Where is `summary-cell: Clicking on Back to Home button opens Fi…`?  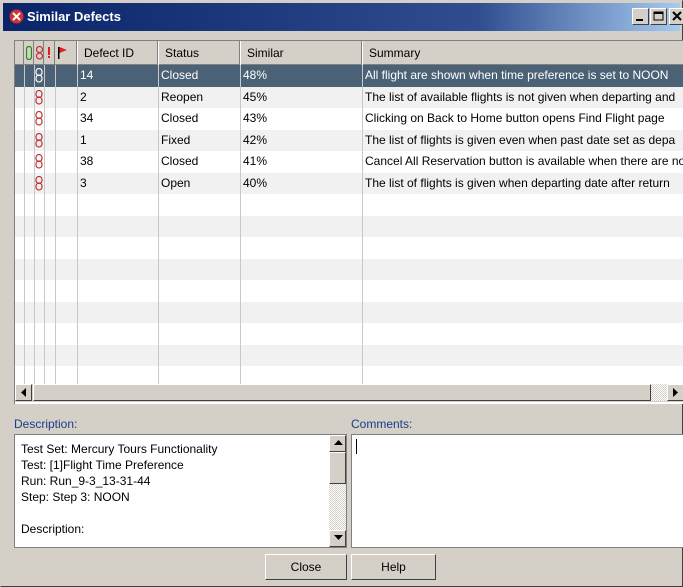
summary-cell: Clicking on Back to Home button opens Fi… is located at coordinates (515, 118).